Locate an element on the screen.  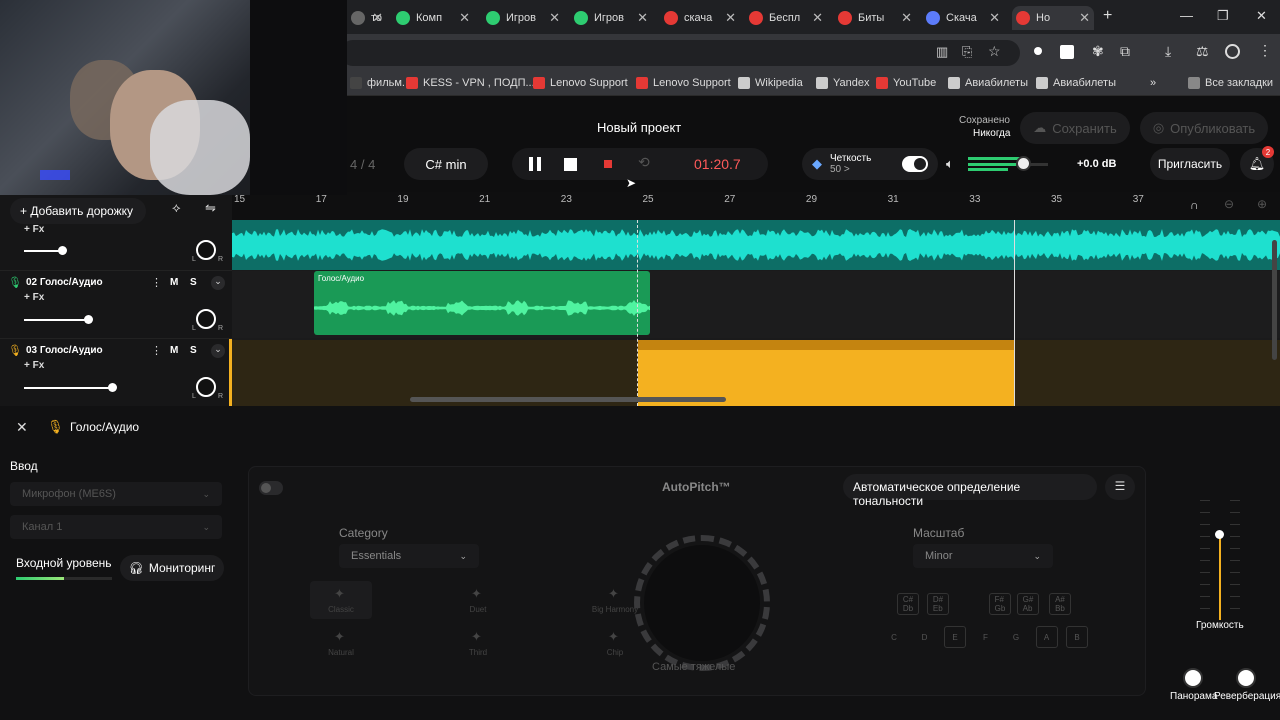
preset-natural: ✦ Natural is located at coordinates (341, 643).